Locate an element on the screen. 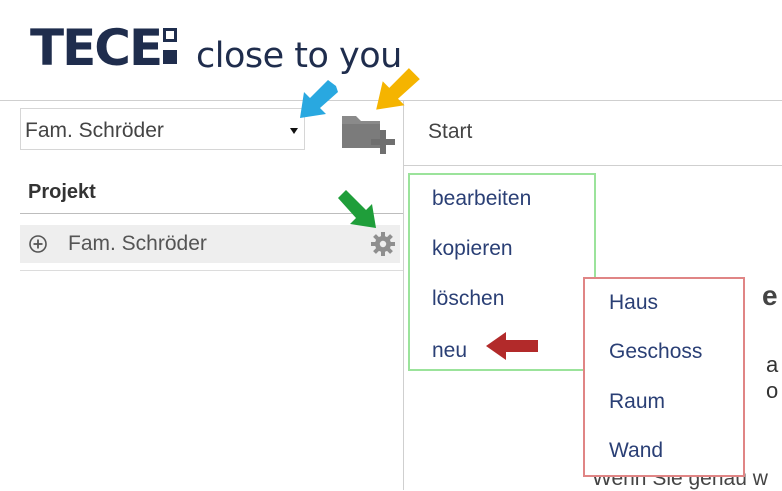  menu-item-loeschen: löschen is located at coordinates (468, 299).